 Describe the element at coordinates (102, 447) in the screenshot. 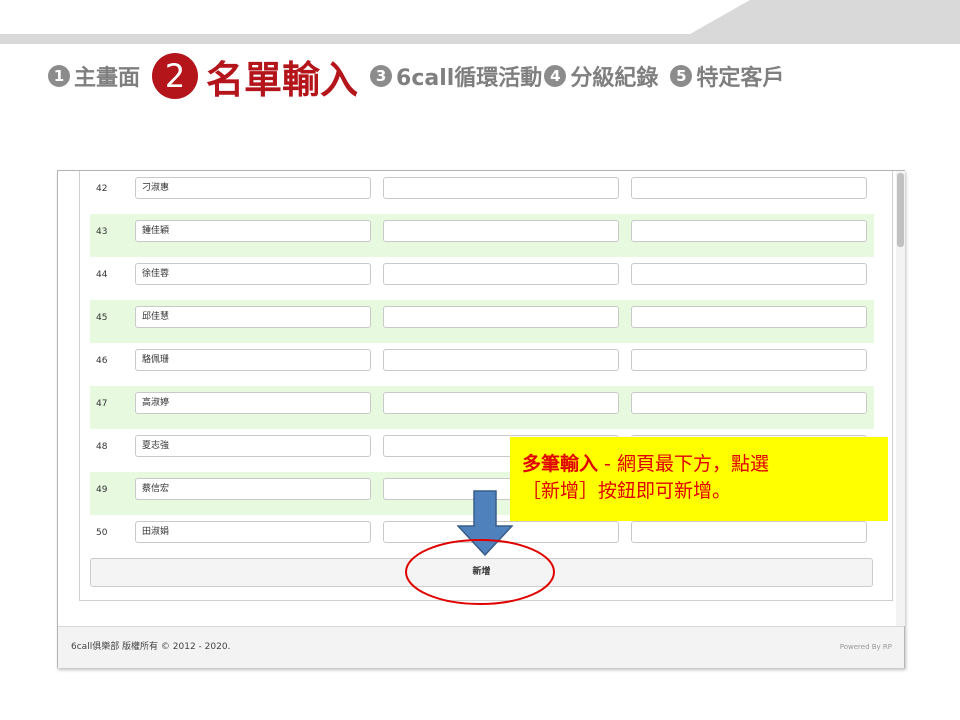

I see `row-number: 48` at that location.